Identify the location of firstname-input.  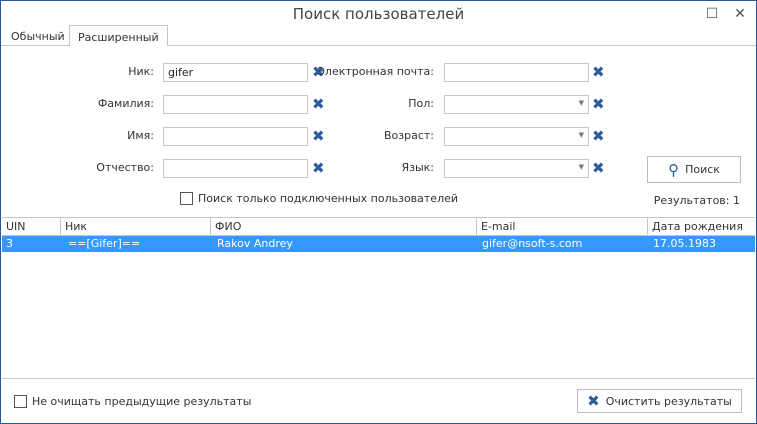
(235, 136).